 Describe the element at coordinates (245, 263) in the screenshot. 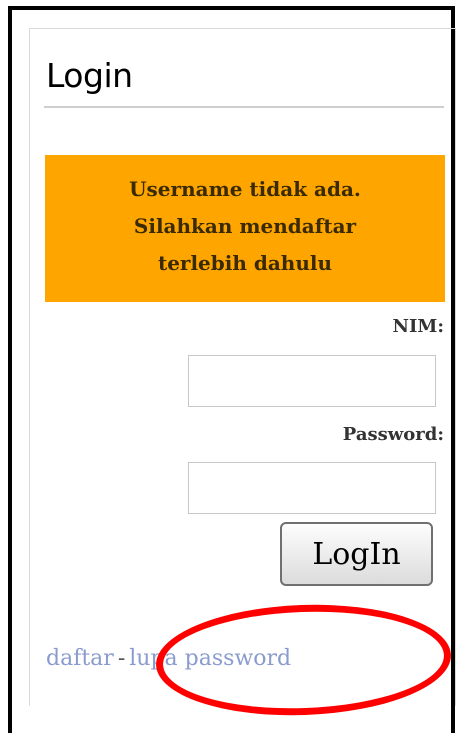

I see `alert-line: terlebih dahulu` at that location.